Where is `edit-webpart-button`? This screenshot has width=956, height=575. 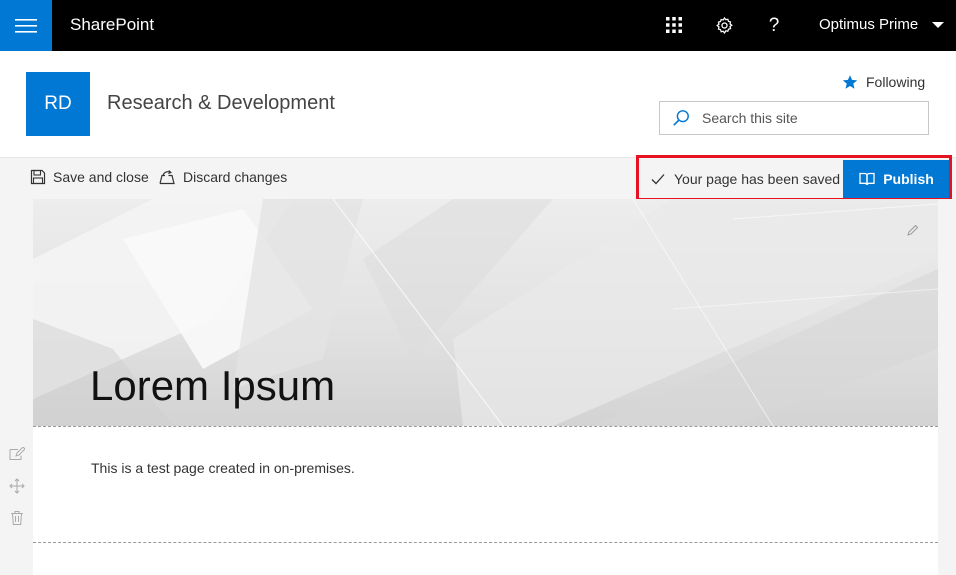
edit-webpart-button is located at coordinates (17, 454).